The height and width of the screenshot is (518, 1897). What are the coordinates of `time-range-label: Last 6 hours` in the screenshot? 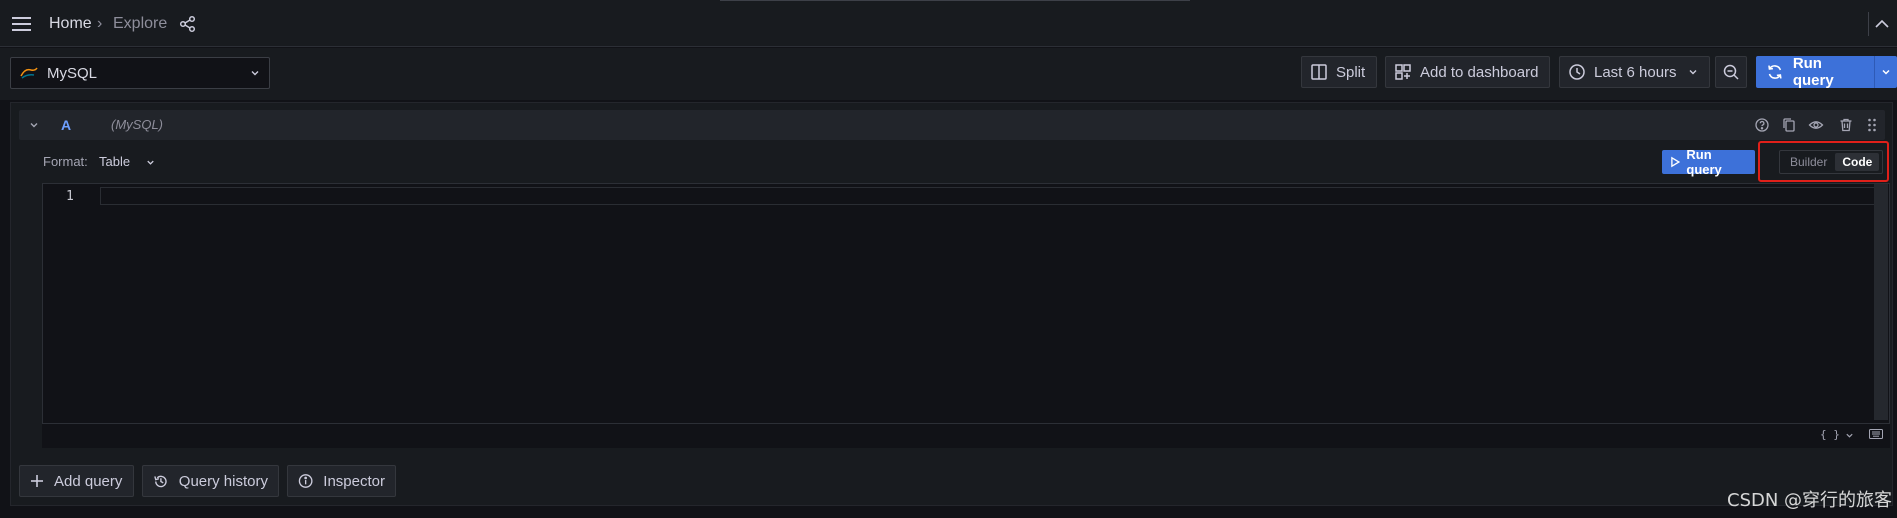 It's located at (1635, 72).